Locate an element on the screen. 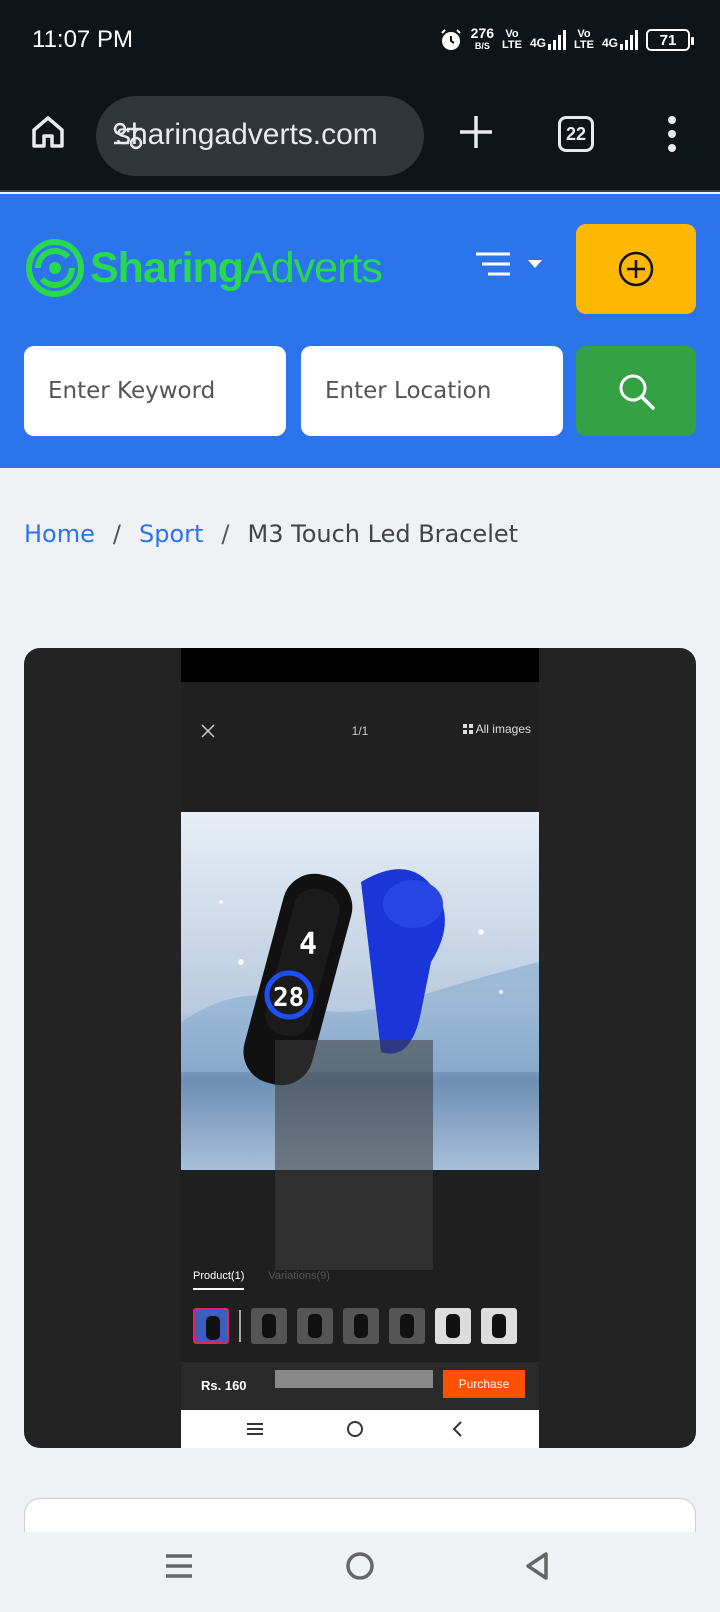  volte-badge-2: Vo LTE is located at coordinates (584, 39).